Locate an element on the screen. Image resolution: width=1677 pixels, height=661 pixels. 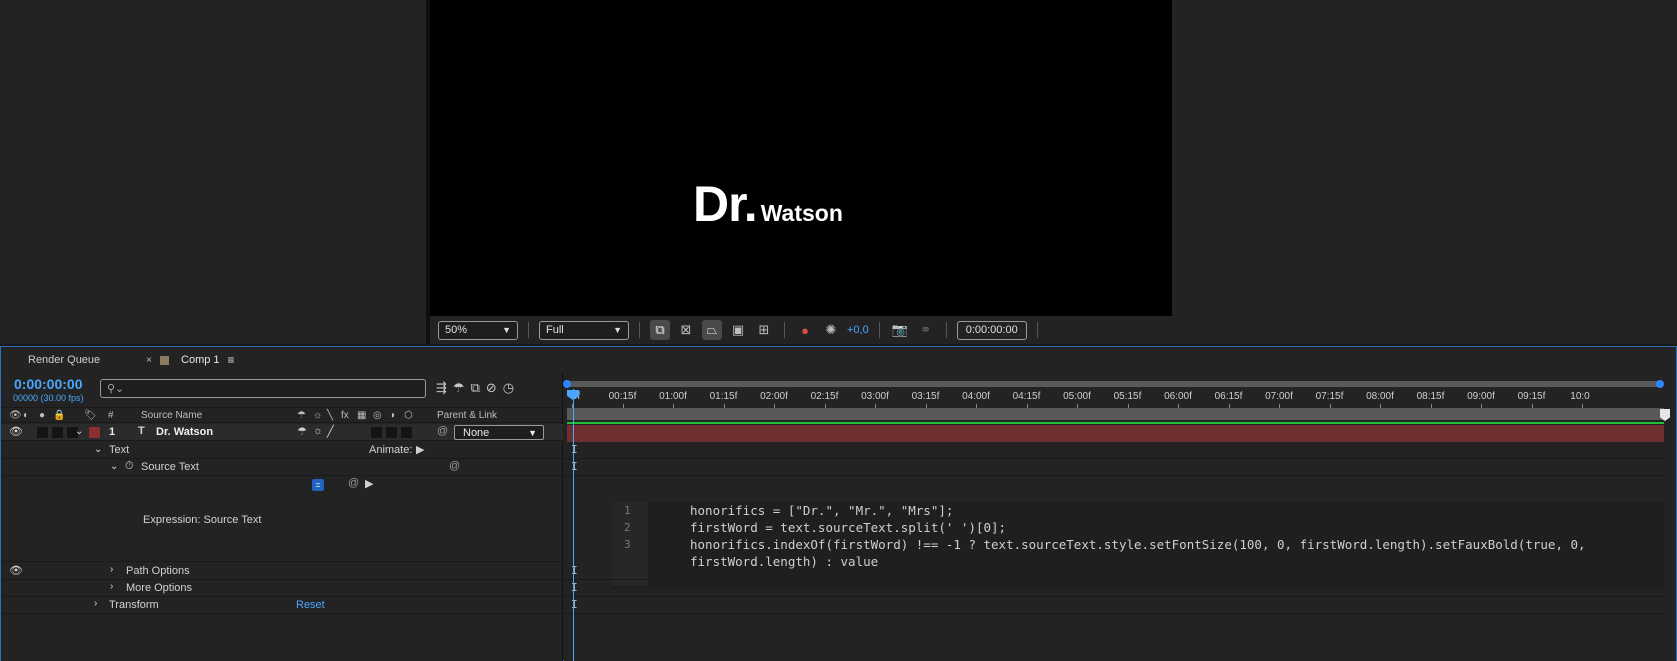
composition-mini-flowchart-icon: ⇶ is located at coordinates (441, 388).